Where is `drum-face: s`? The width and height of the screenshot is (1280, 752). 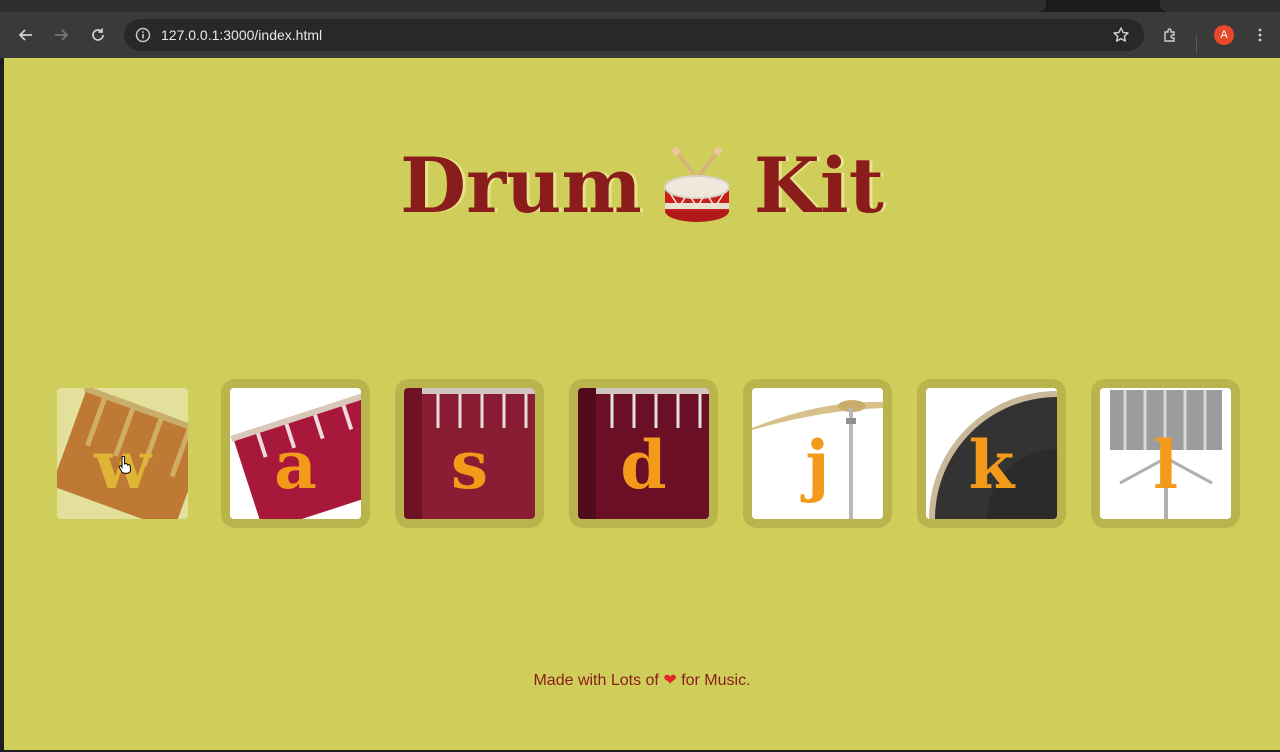
drum-face: s is located at coordinates (469, 453).